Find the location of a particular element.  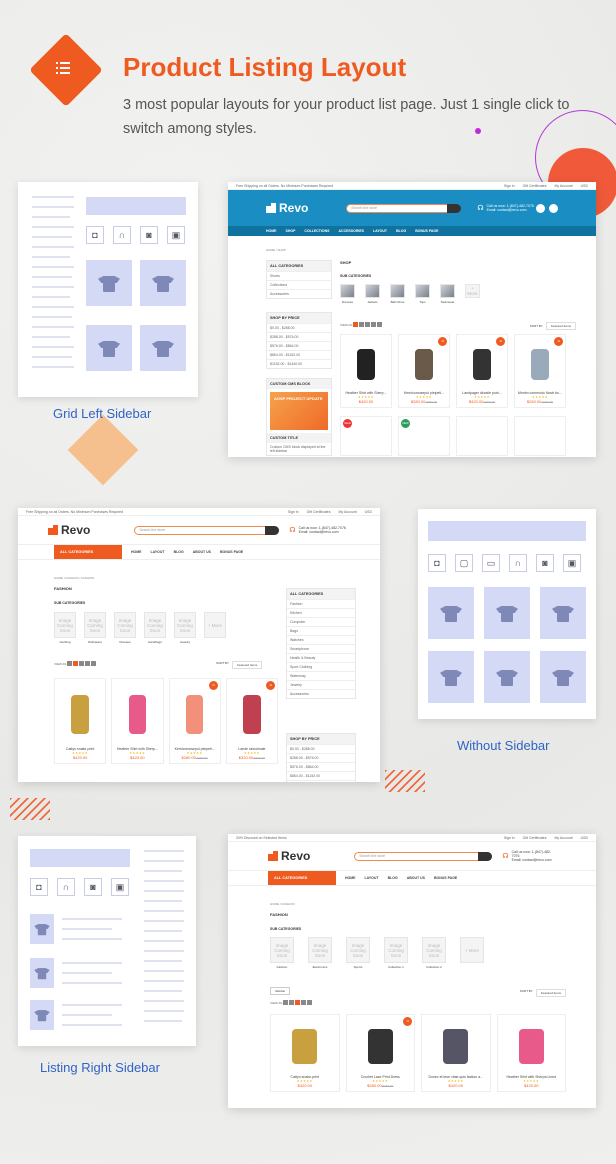

product-price: $280.00 $350.00 is located at coordinates (194, 757).